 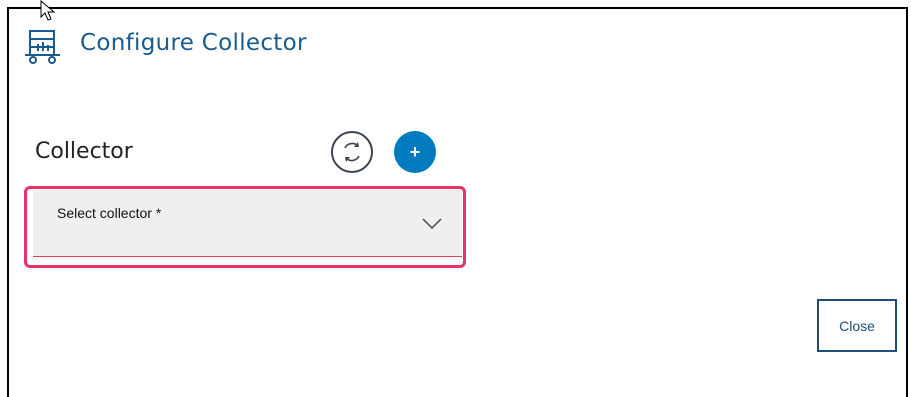 What do you see at coordinates (432, 224) in the screenshot?
I see `chevron-down-icon` at bounding box center [432, 224].